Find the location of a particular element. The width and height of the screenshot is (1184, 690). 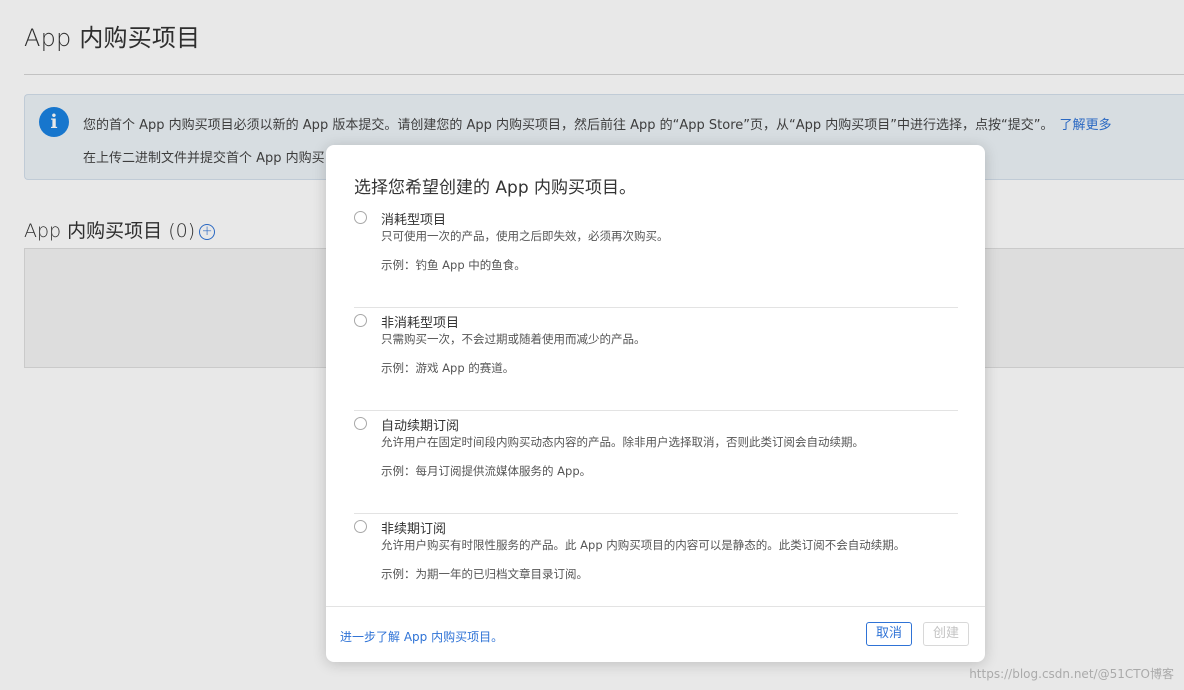

option-example: 示例：为期一年的已归档文章目录订阅。 is located at coordinates (484, 574).